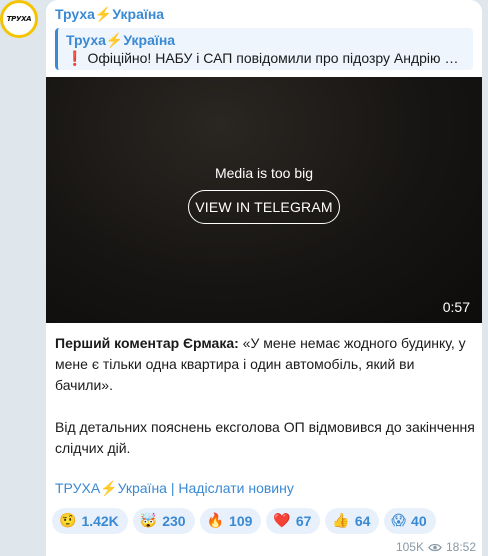 The image size is (488, 556). What do you see at coordinates (419, 521) in the screenshot?
I see `reaction-count: 40` at bounding box center [419, 521].